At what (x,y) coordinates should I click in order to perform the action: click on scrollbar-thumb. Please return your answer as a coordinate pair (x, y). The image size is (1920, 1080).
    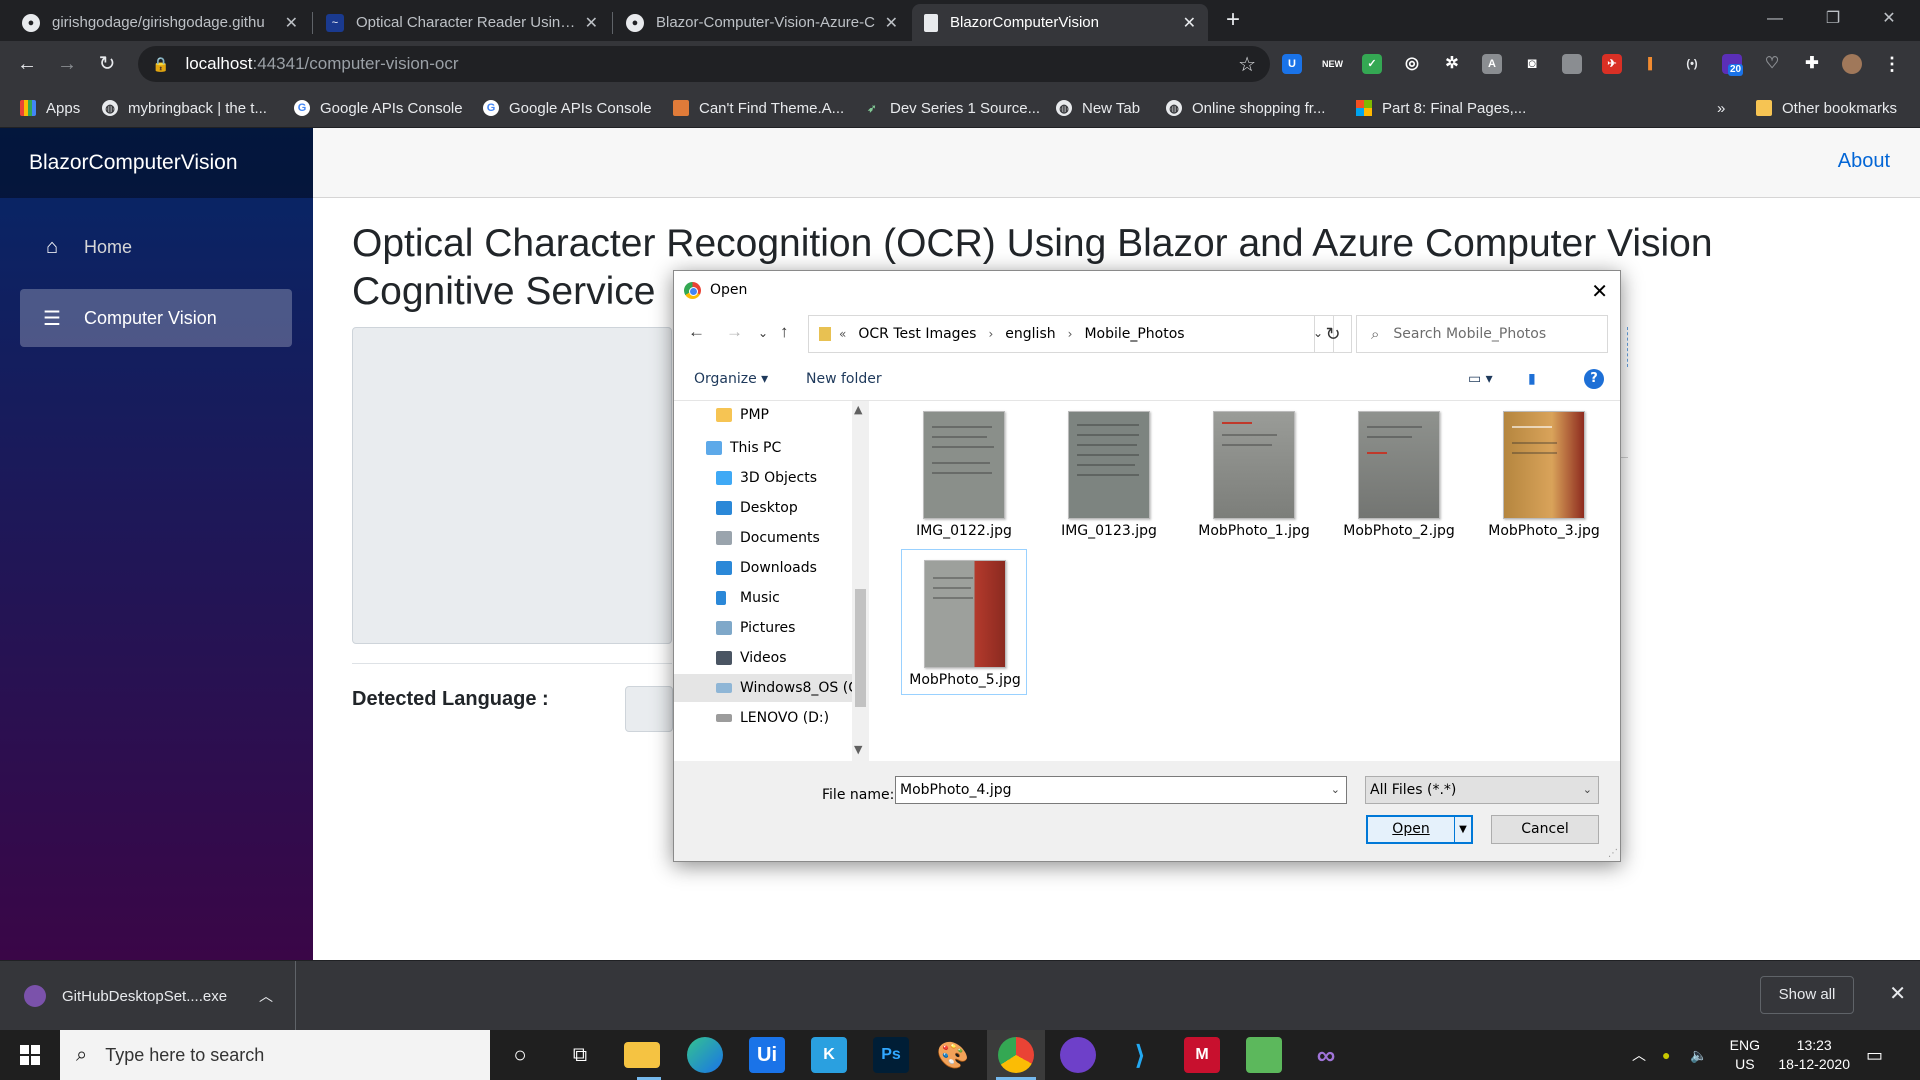
    Looking at the image, I should click on (860, 648).